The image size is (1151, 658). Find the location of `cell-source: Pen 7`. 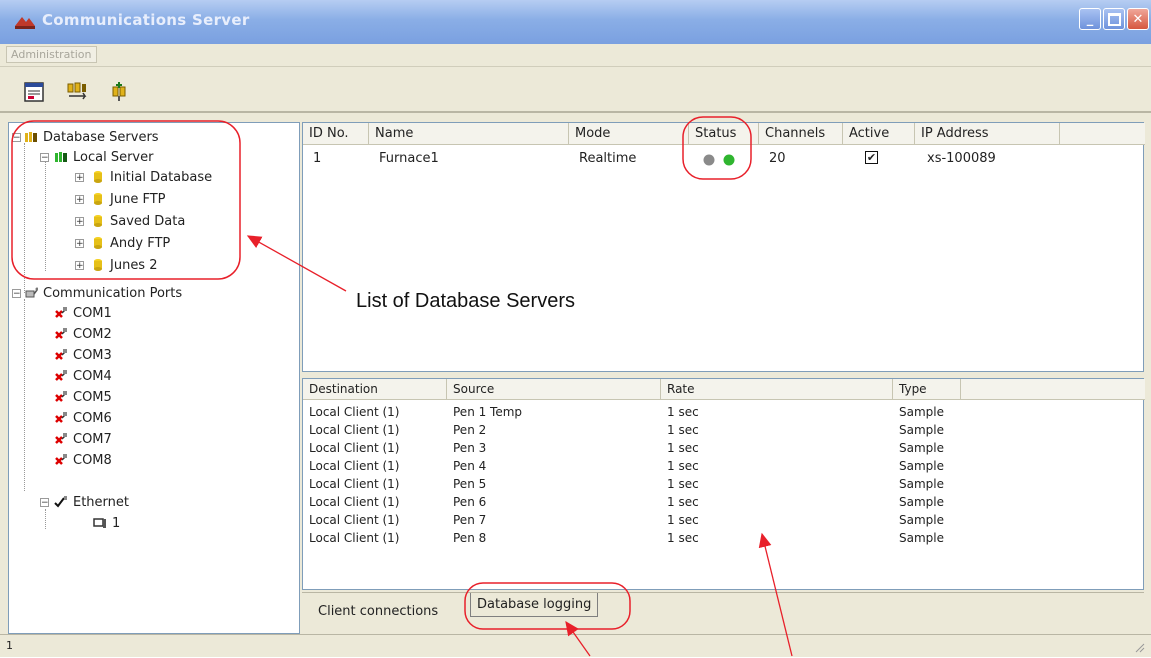

cell-source: Pen 7 is located at coordinates (470, 520).